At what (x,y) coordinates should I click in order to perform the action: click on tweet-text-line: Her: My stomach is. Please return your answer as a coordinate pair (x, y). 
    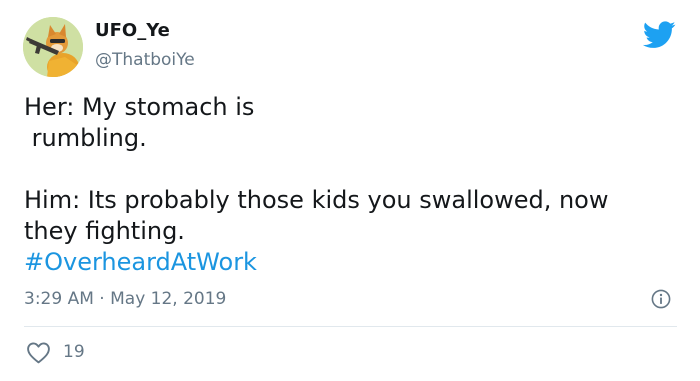
    Looking at the image, I should click on (139, 107).